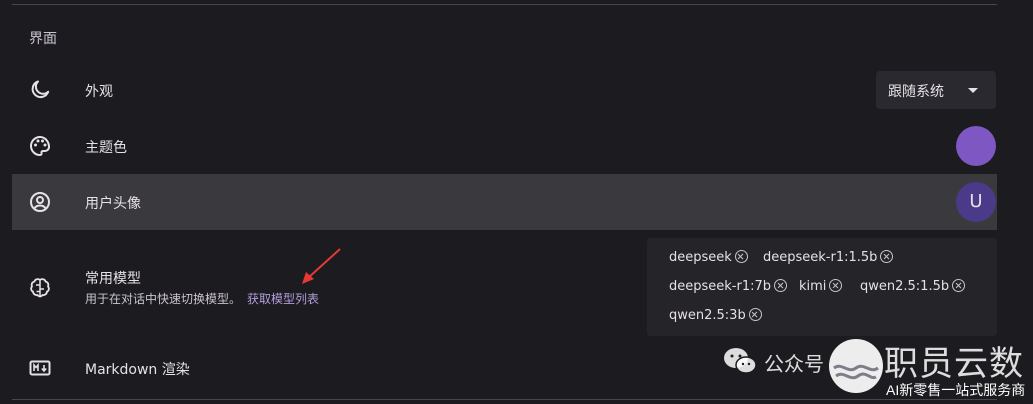 The height and width of the screenshot is (404, 1033). What do you see at coordinates (820, 257) in the screenshot?
I see `chip-label: deepseek-r1:1.5b` at bounding box center [820, 257].